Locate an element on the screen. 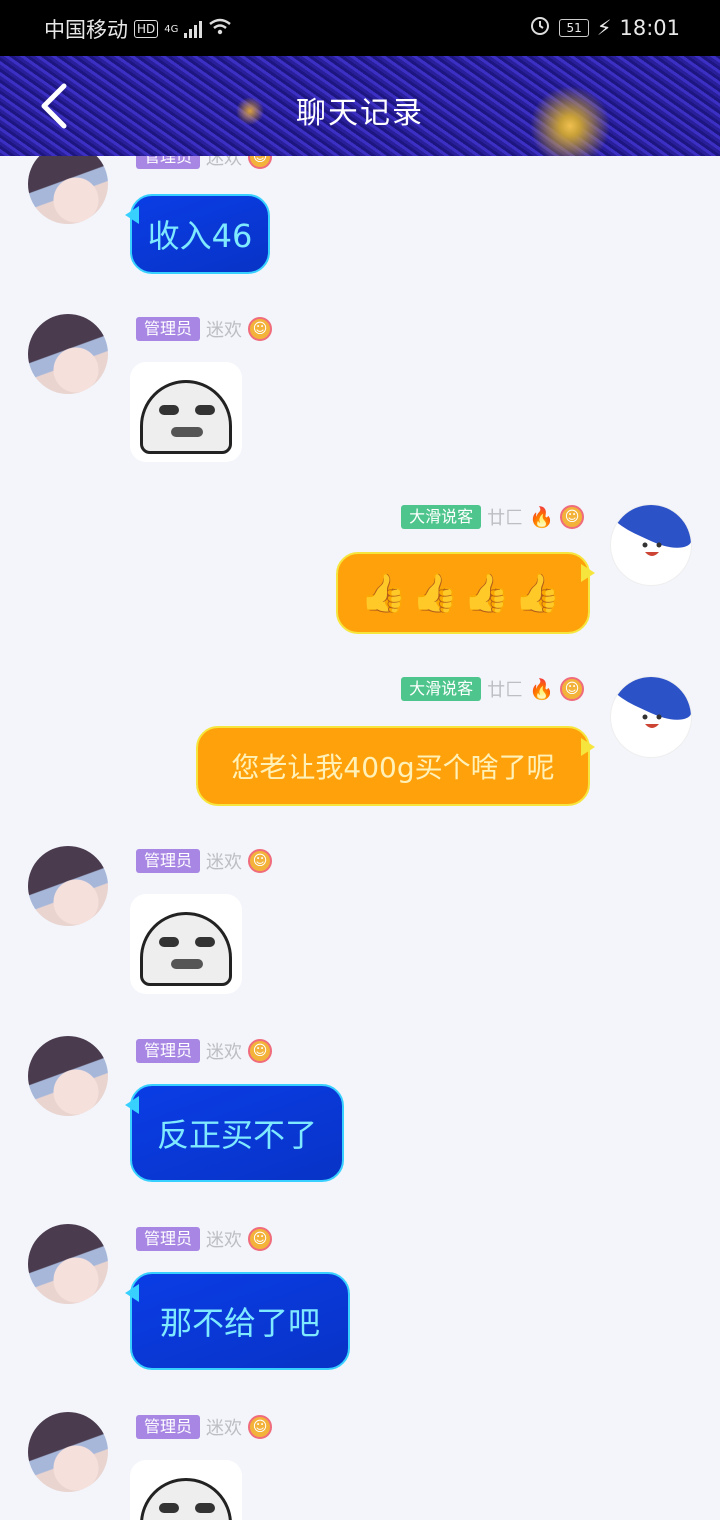 The width and height of the screenshot is (720, 1520). status-bar: 中国移动 HD 4G 51 ⚡ 18:01 is located at coordinates (360, 28).